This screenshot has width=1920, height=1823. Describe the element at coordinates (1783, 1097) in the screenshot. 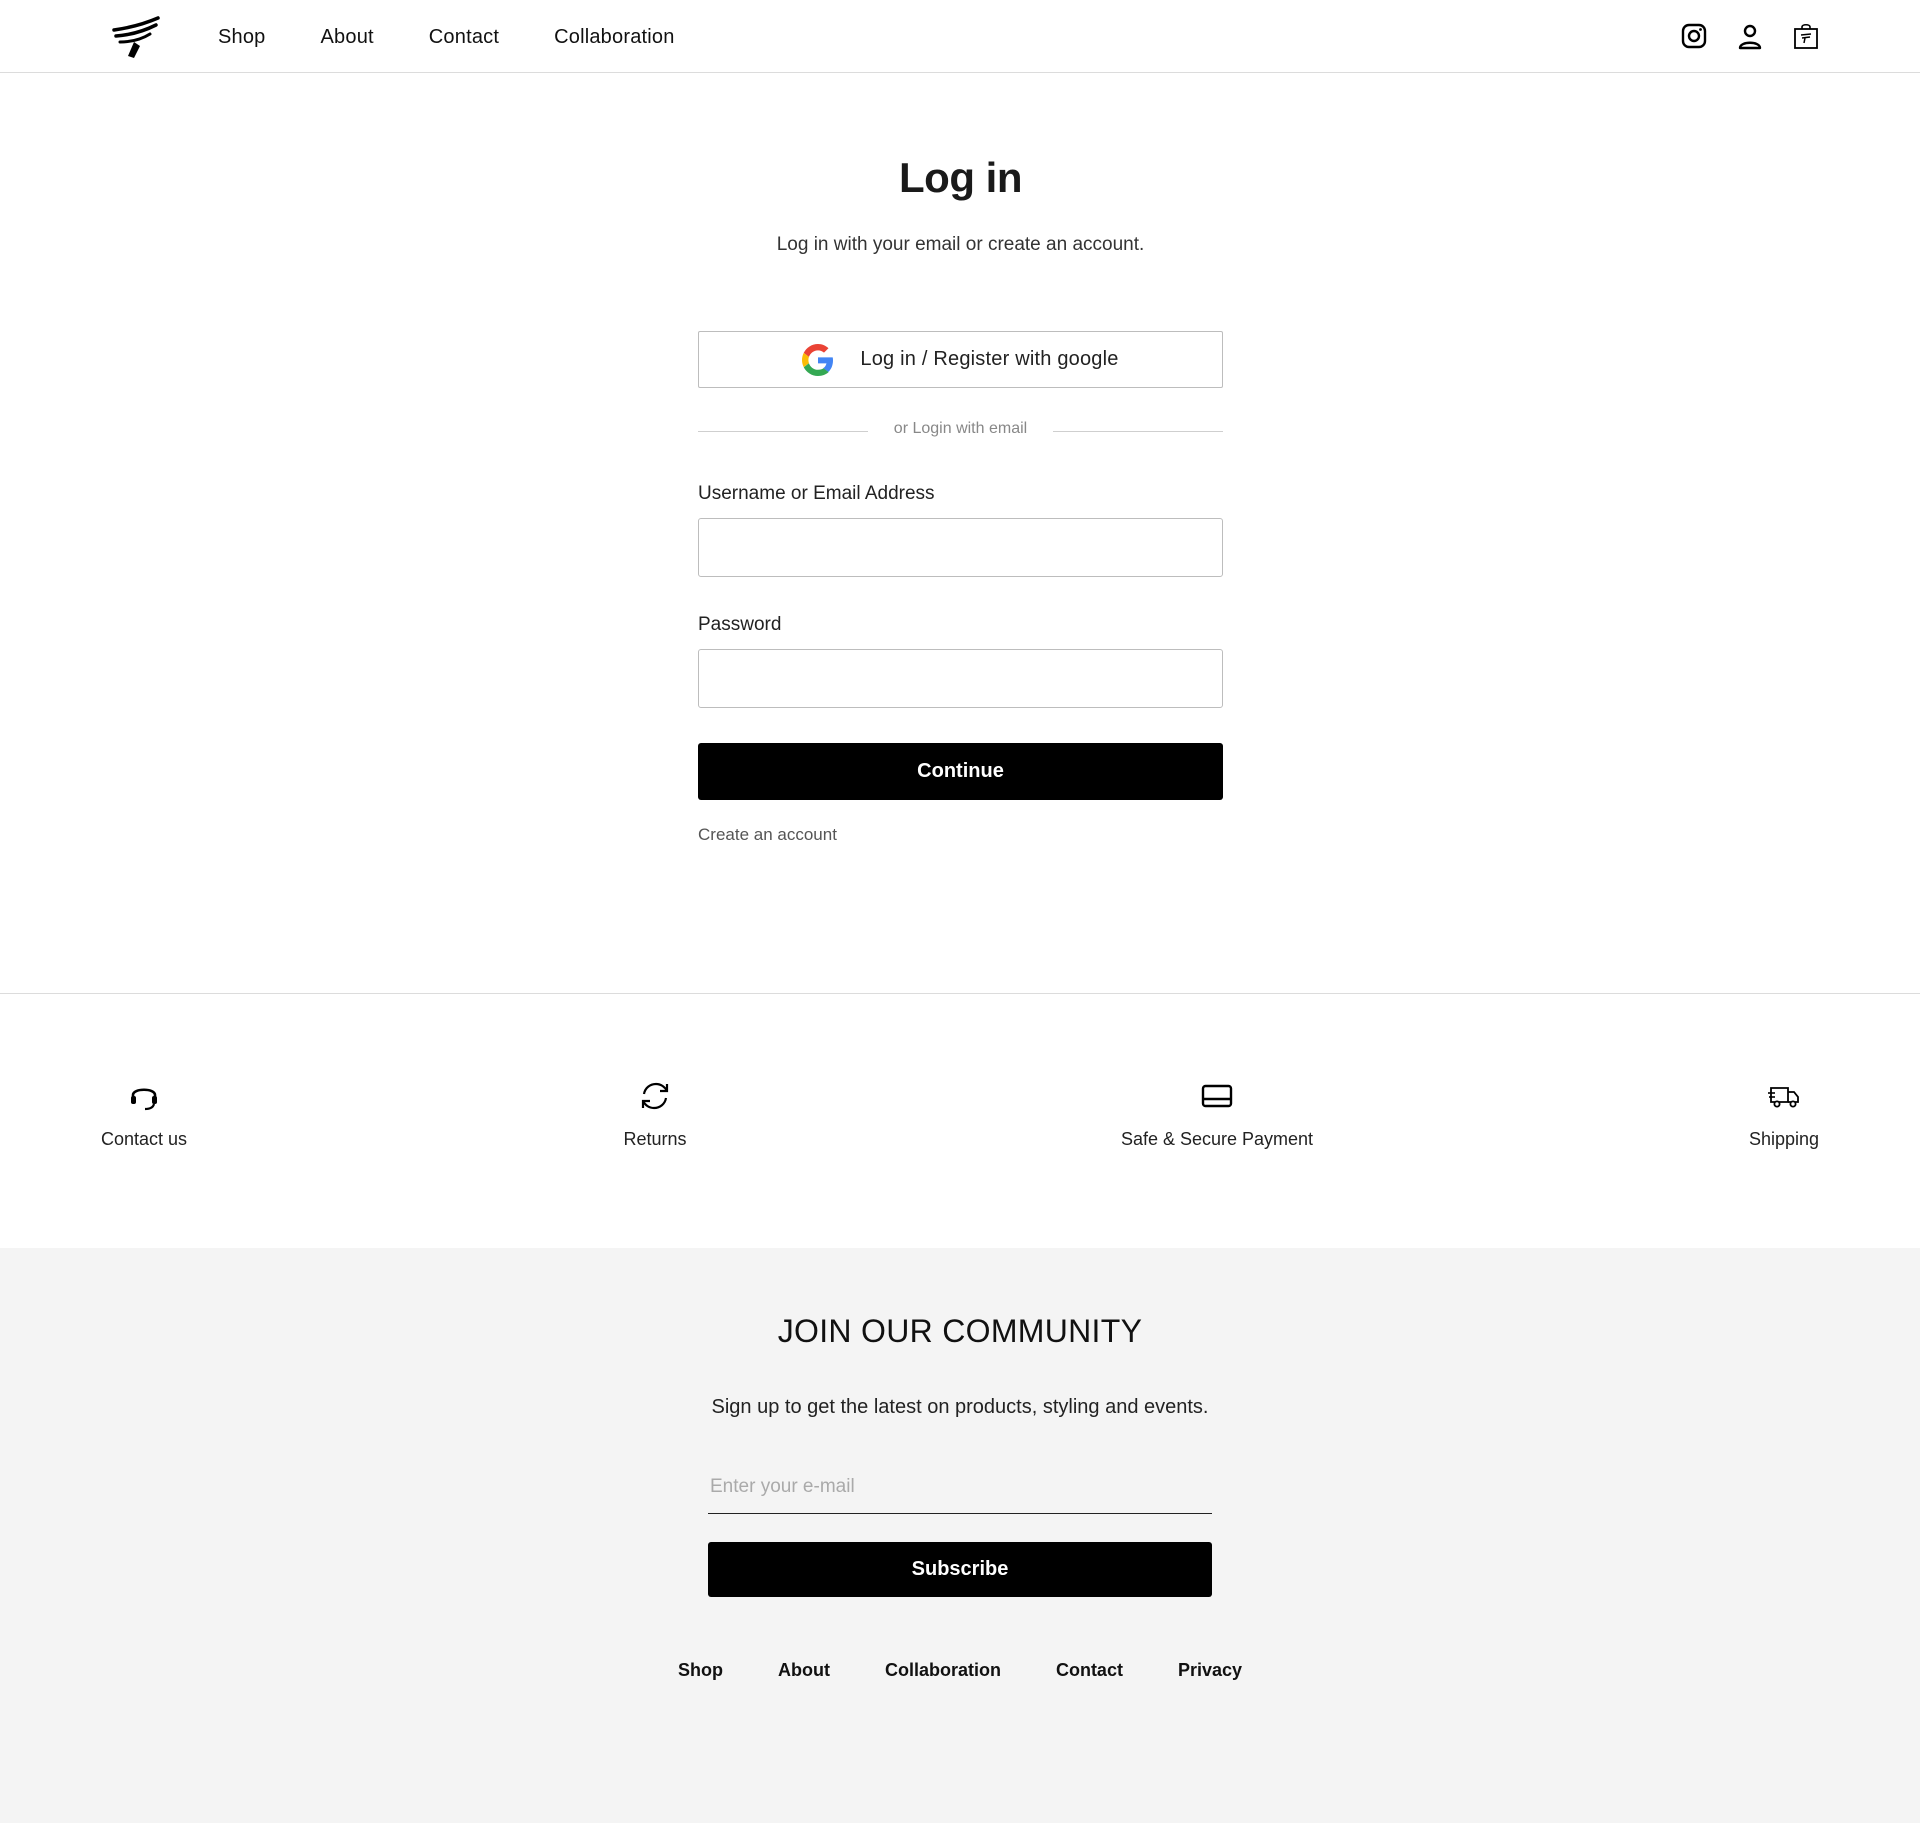

I see `truck-icon` at that location.